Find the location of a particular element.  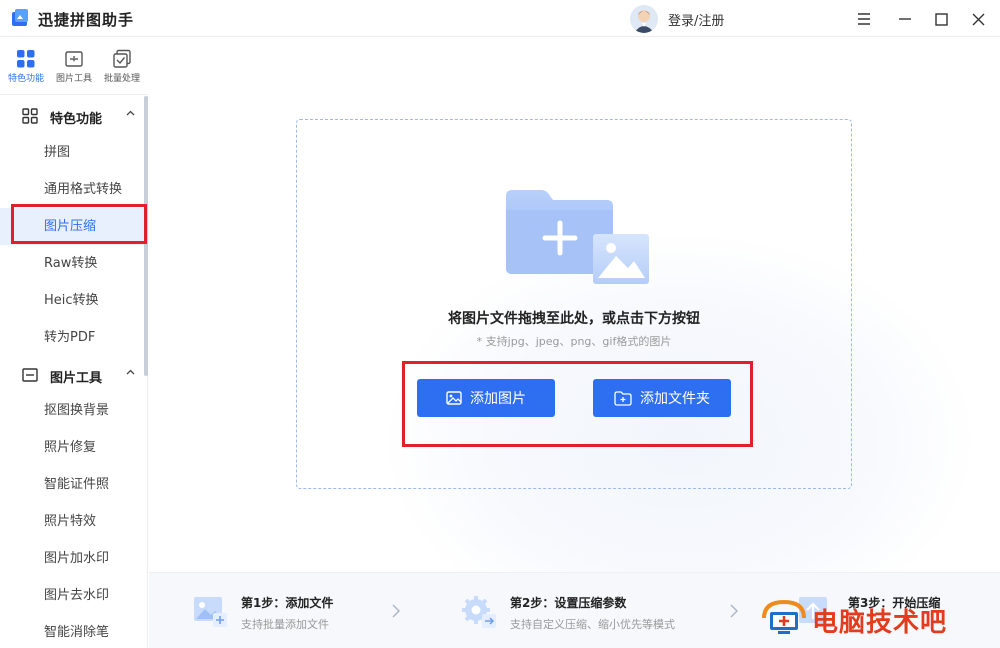

tab-featured: 特色功能 is located at coordinates (26, 66).